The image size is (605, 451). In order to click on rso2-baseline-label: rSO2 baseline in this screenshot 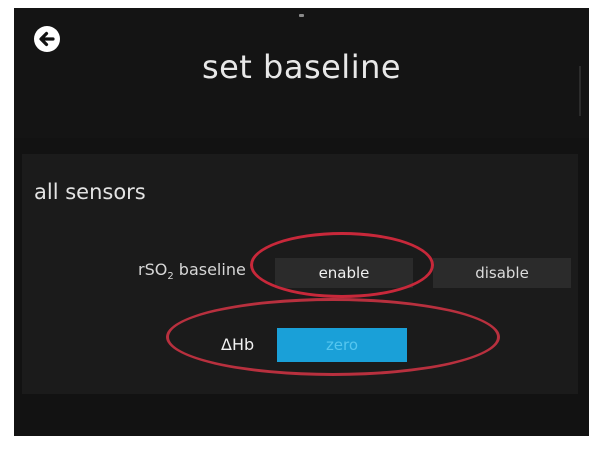, I will do `click(192, 271)`.